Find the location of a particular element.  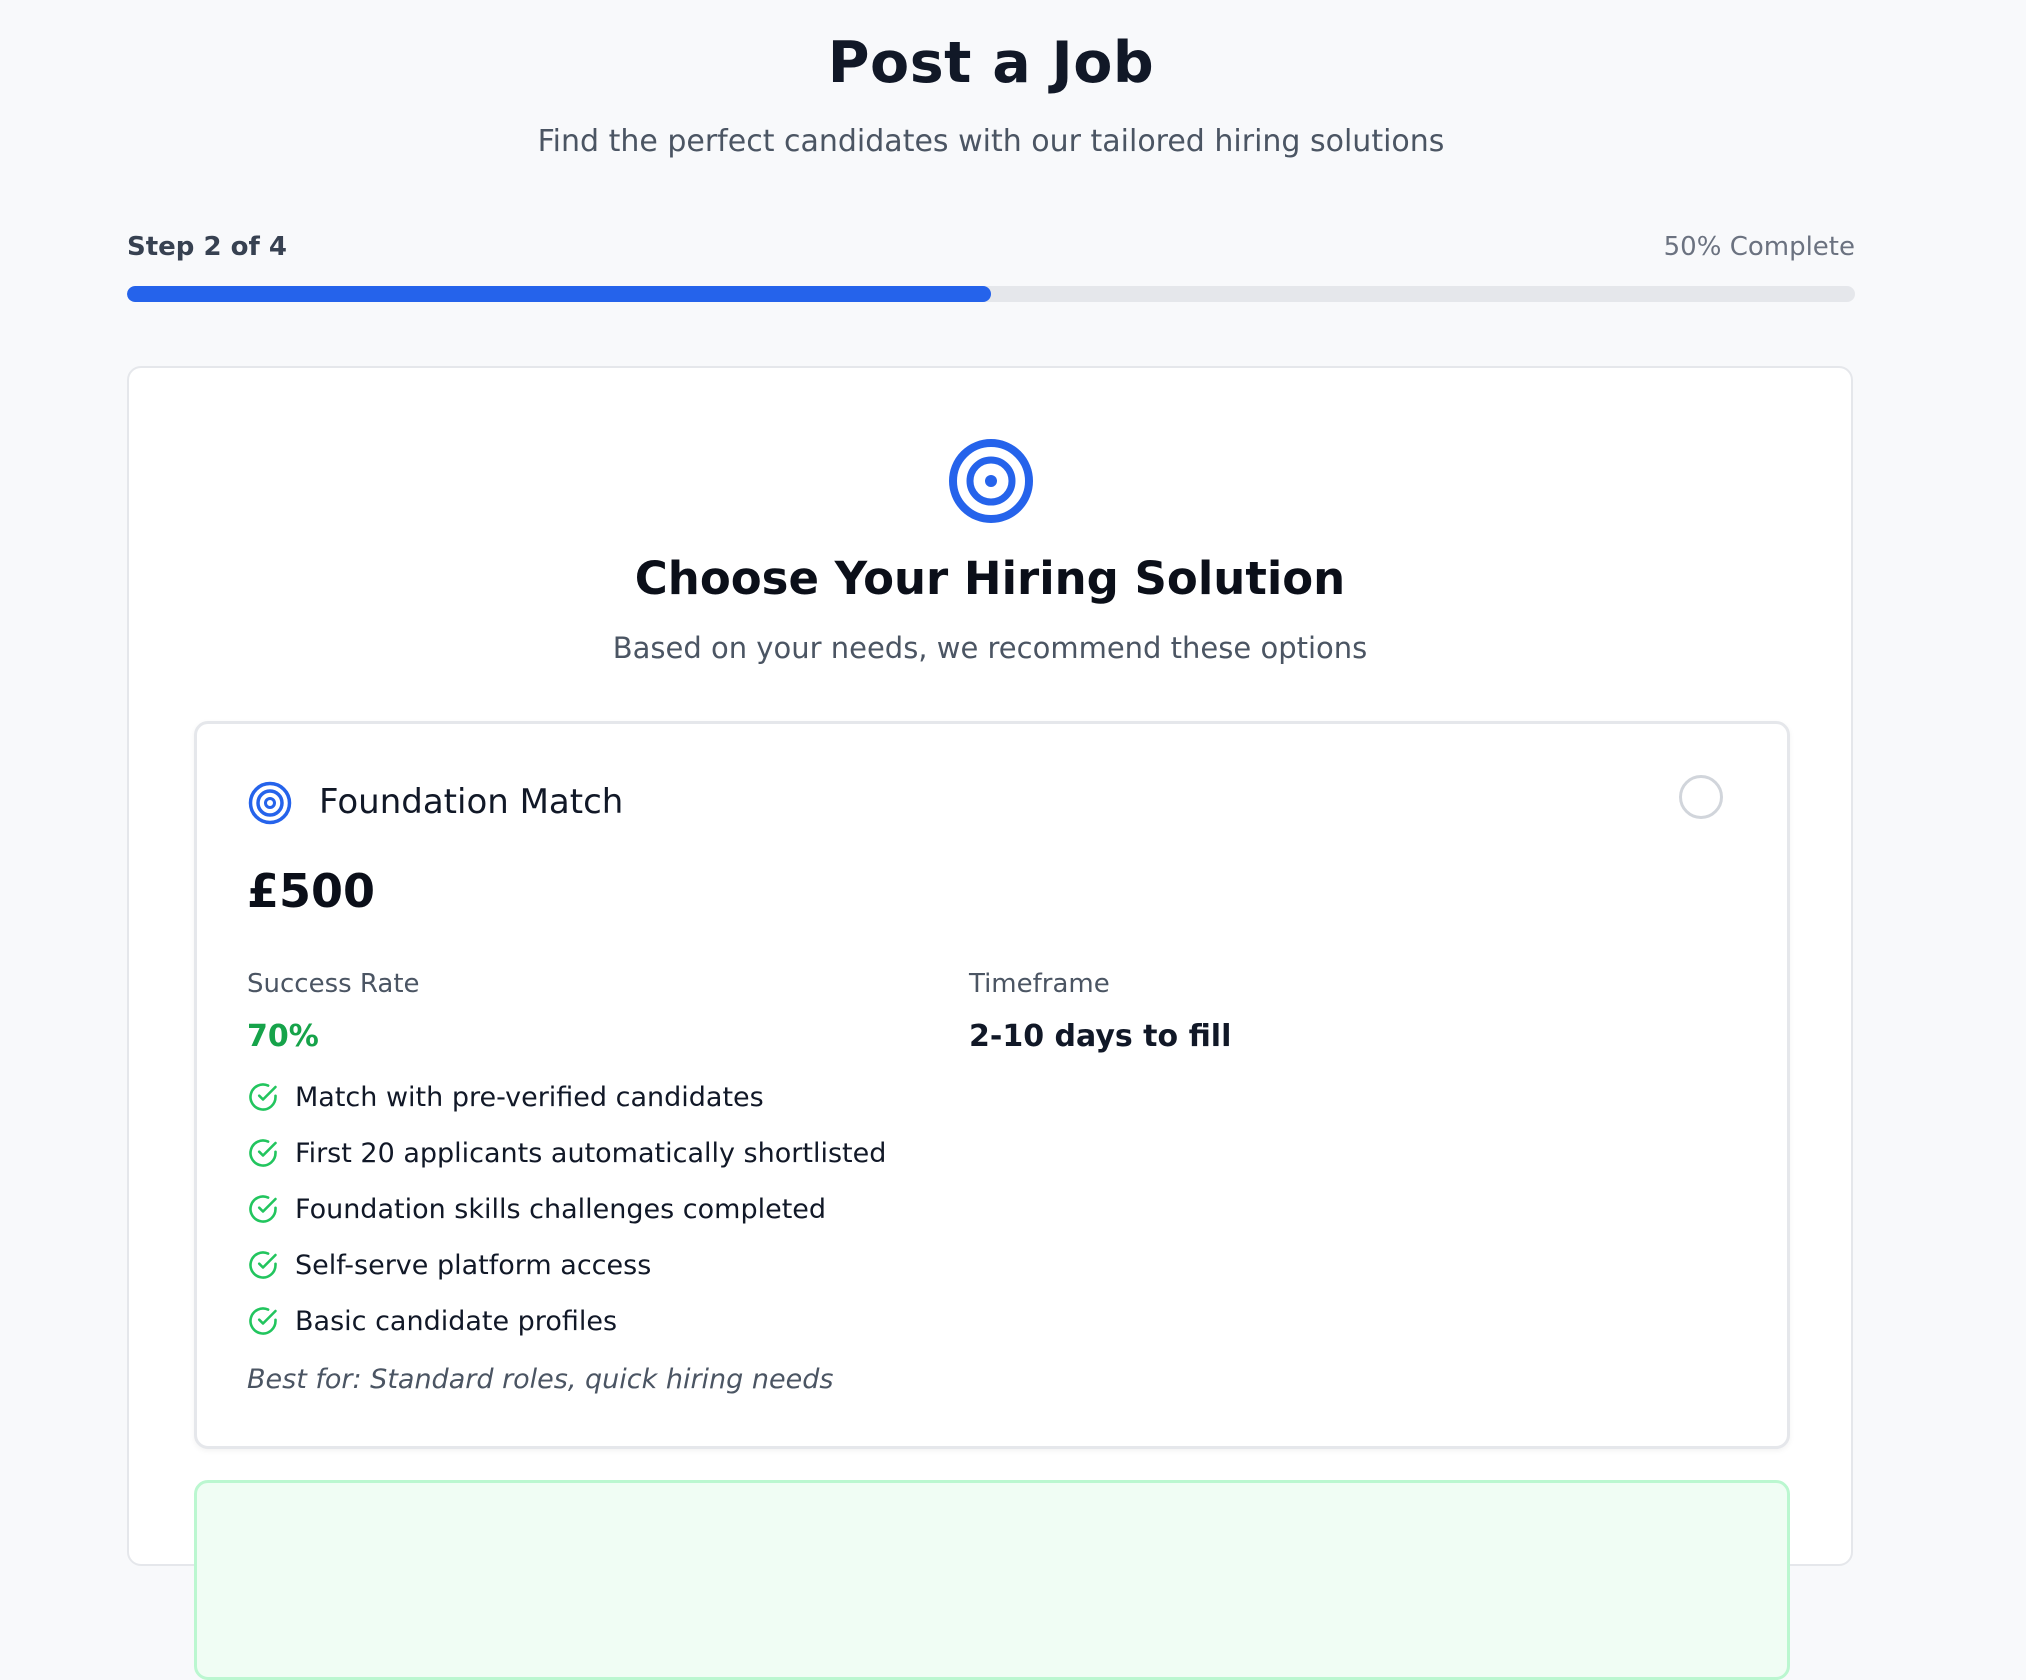

timeframe-value: 2-10 days to fill is located at coordinates (1100, 1036).